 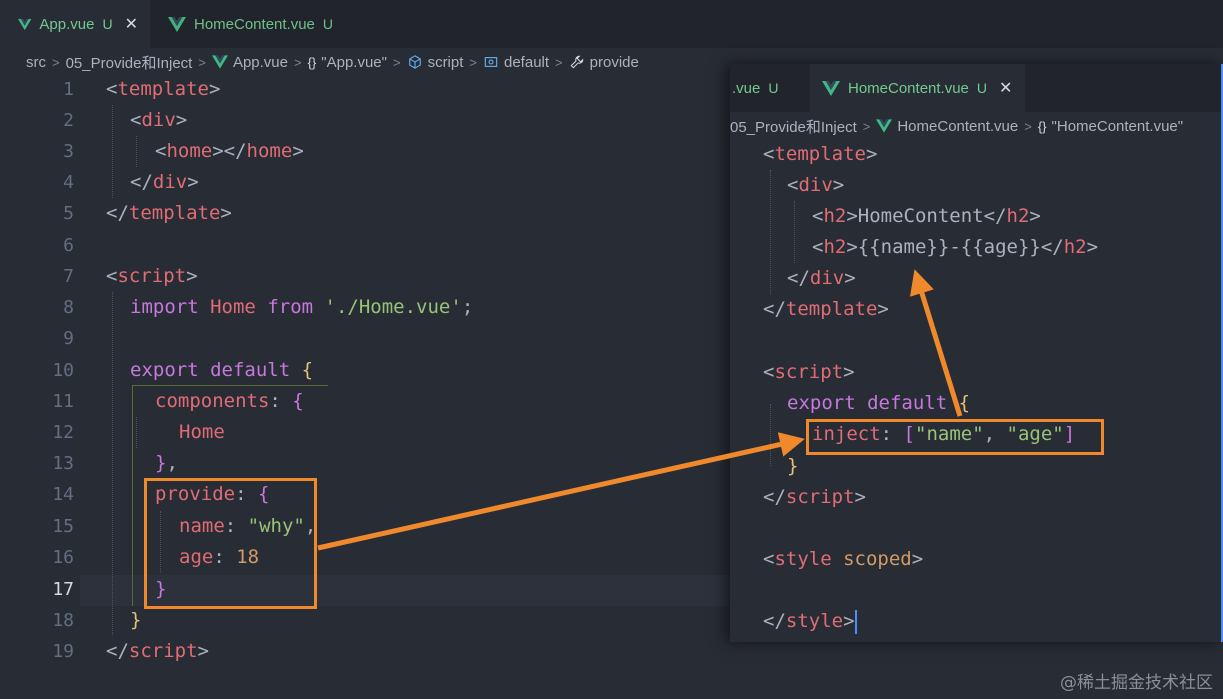 I want to click on line-number: 3, so click(x=68, y=151).